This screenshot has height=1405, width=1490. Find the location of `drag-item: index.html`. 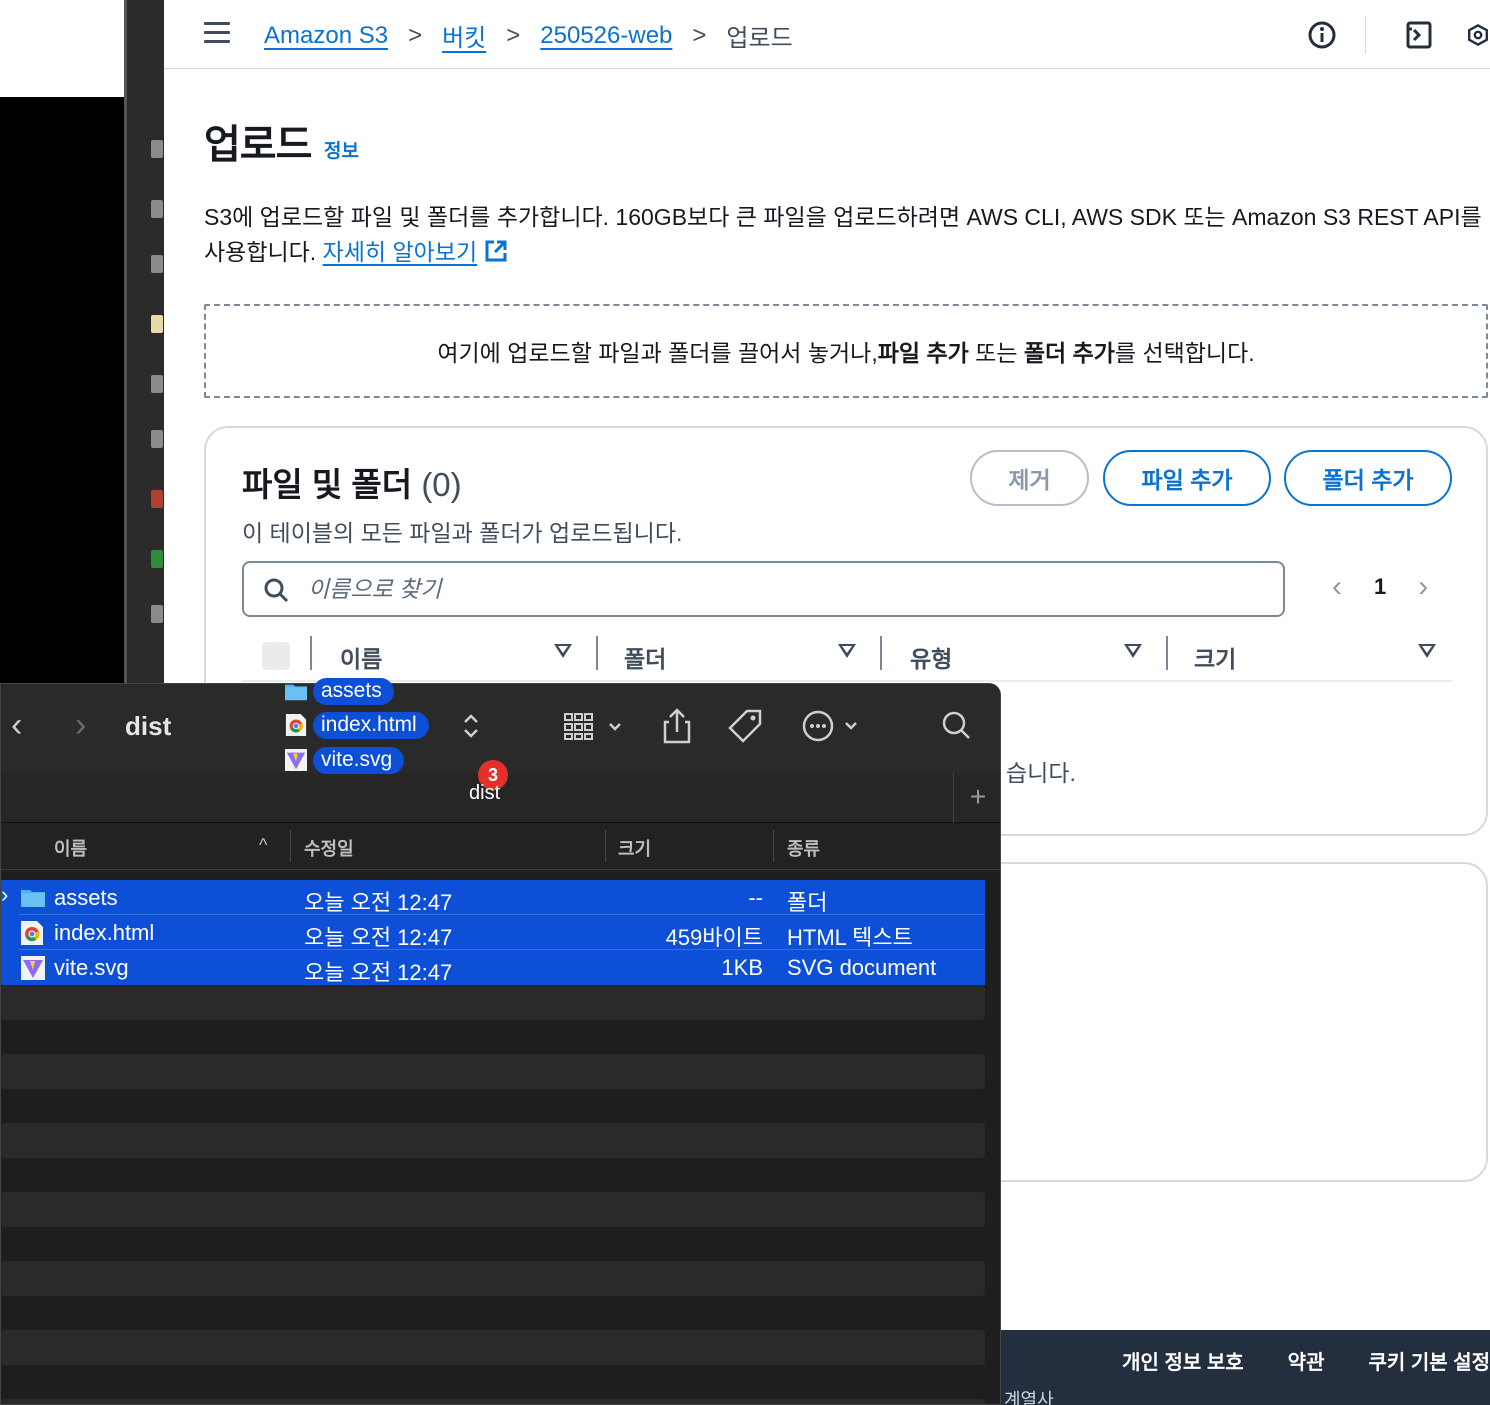

drag-item: index.html is located at coordinates (371, 725).